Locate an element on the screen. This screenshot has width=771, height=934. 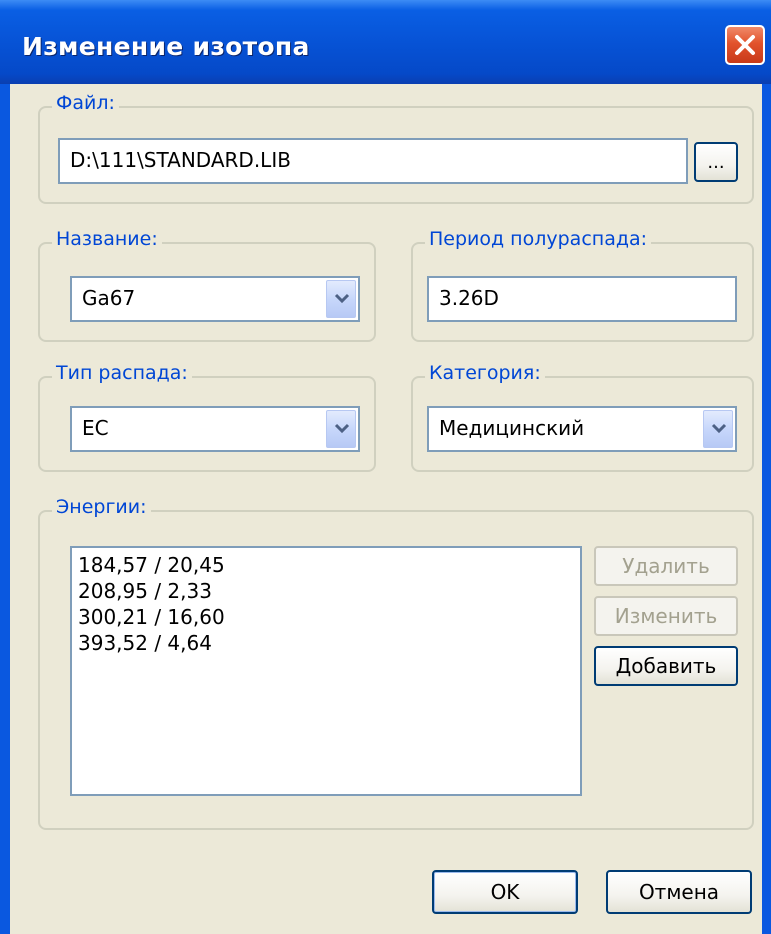
name-group: Название: Ga67 is located at coordinates (207, 285).